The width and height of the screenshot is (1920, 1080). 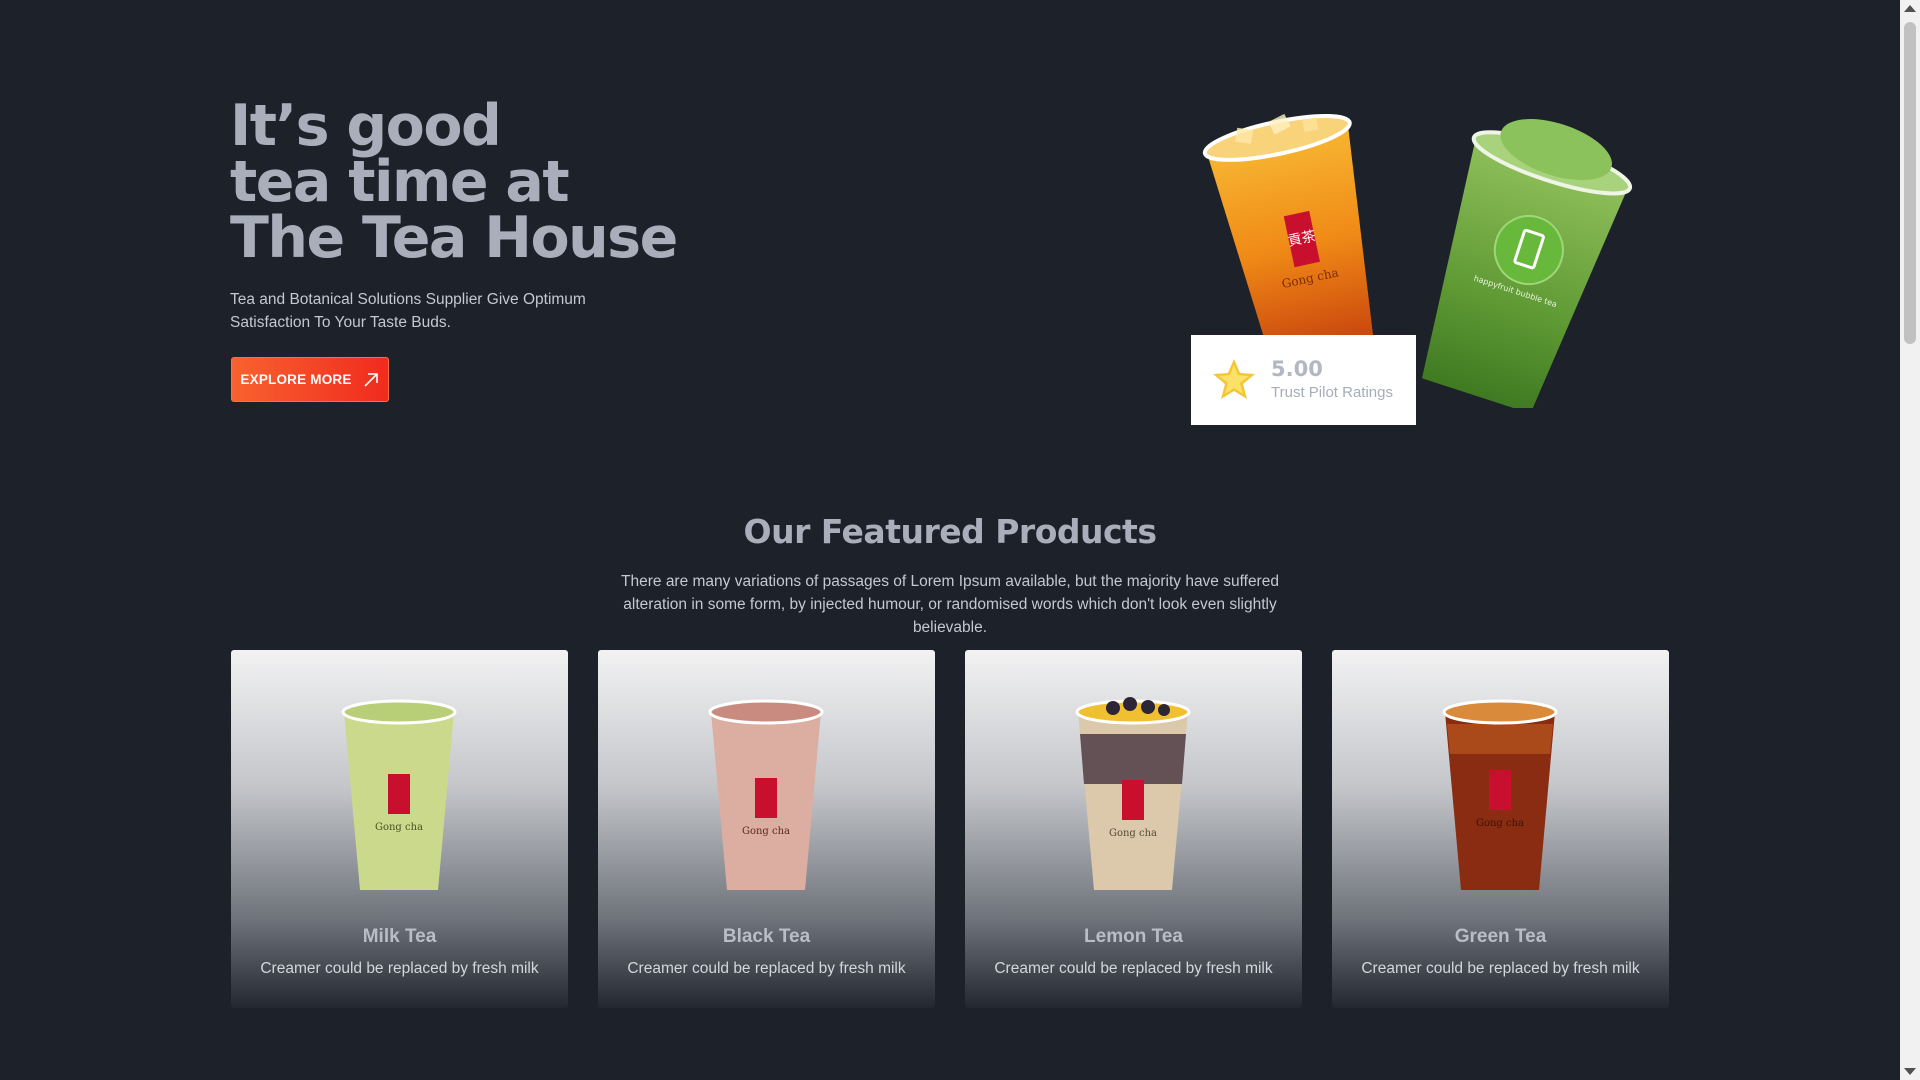 What do you see at coordinates (371, 379) in the screenshot?
I see `arrow-up-right-icon` at bounding box center [371, 379].